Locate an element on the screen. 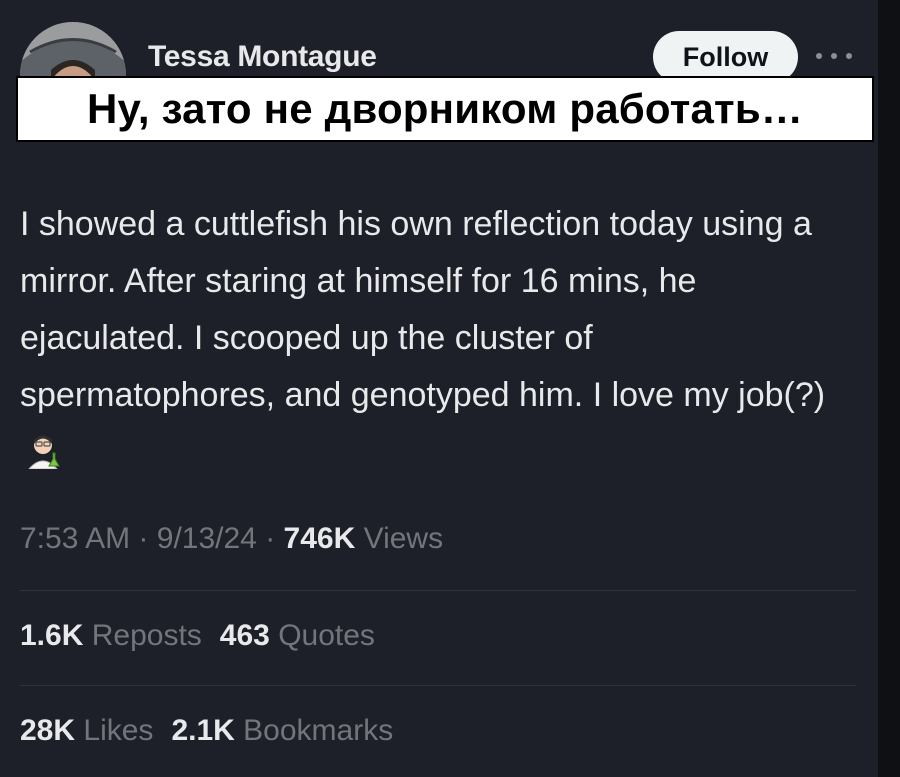 This screenshot has width=900, height=777. bookmarks-count: 2.1K is located at coordinates (203, 730).